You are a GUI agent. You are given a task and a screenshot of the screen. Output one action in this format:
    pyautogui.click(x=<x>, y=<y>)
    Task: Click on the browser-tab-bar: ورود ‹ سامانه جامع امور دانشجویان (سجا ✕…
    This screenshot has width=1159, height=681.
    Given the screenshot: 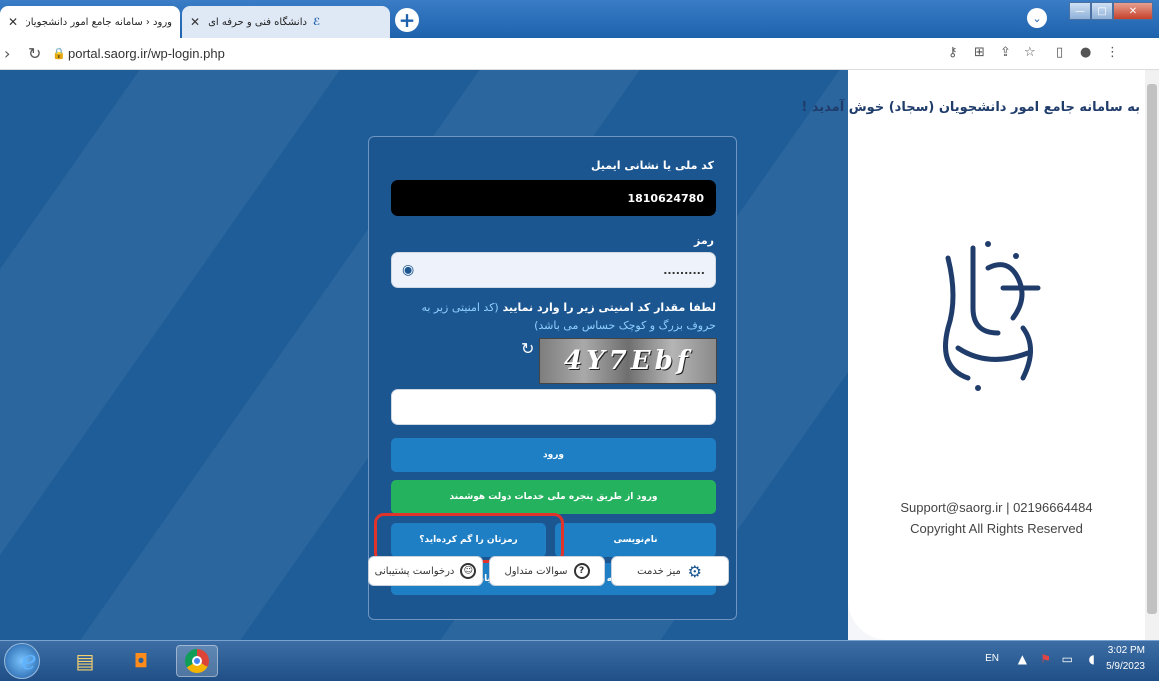 What is the action you would take?
    pyautogui.click(x=579, y=19)
    